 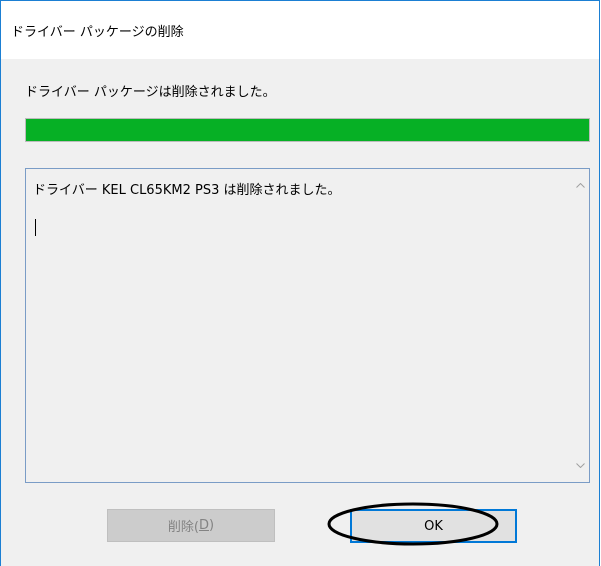 I want to click on chevron-down-icon, so click(x=580, y=465).